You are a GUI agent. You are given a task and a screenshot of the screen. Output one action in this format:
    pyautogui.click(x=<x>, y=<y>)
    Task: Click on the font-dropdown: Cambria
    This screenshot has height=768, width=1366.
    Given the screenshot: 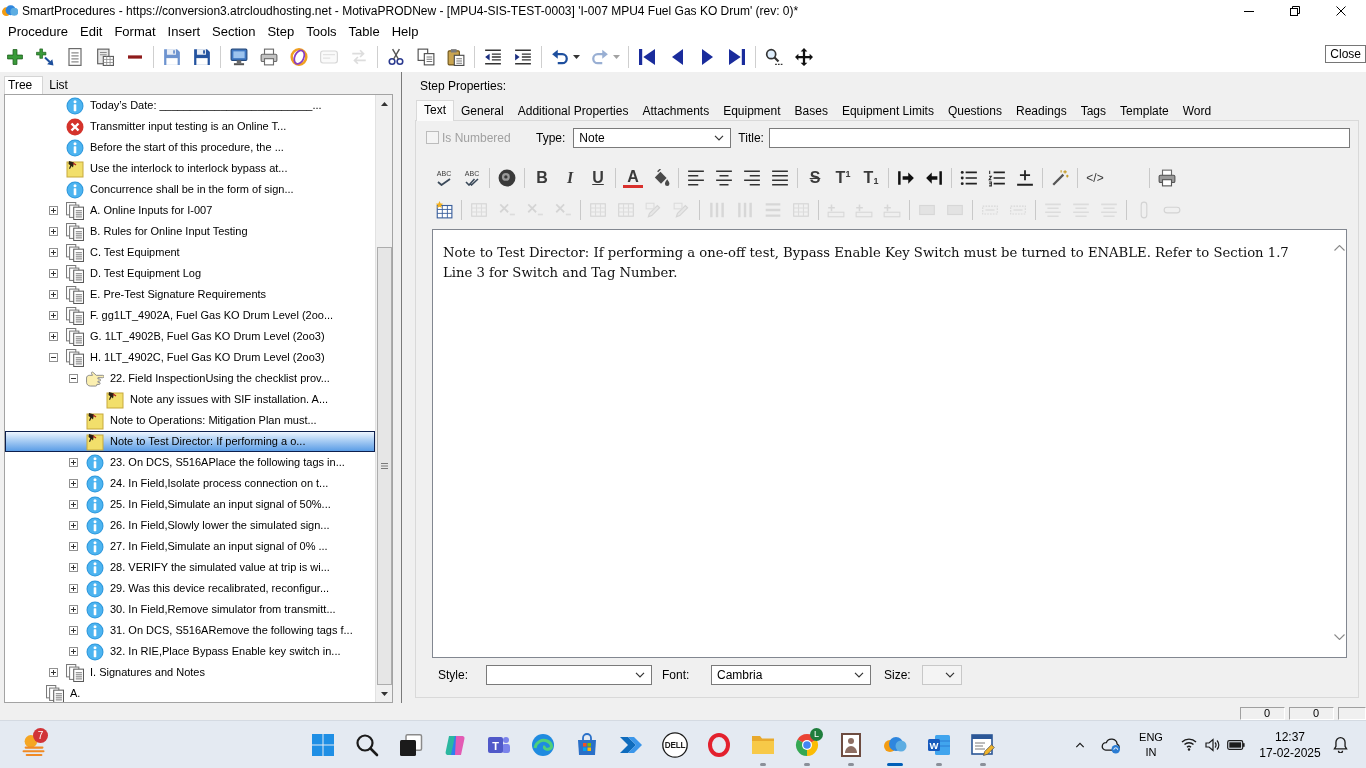 What is the action you would take?
    pyautogui.click(x=791, y=675)
    